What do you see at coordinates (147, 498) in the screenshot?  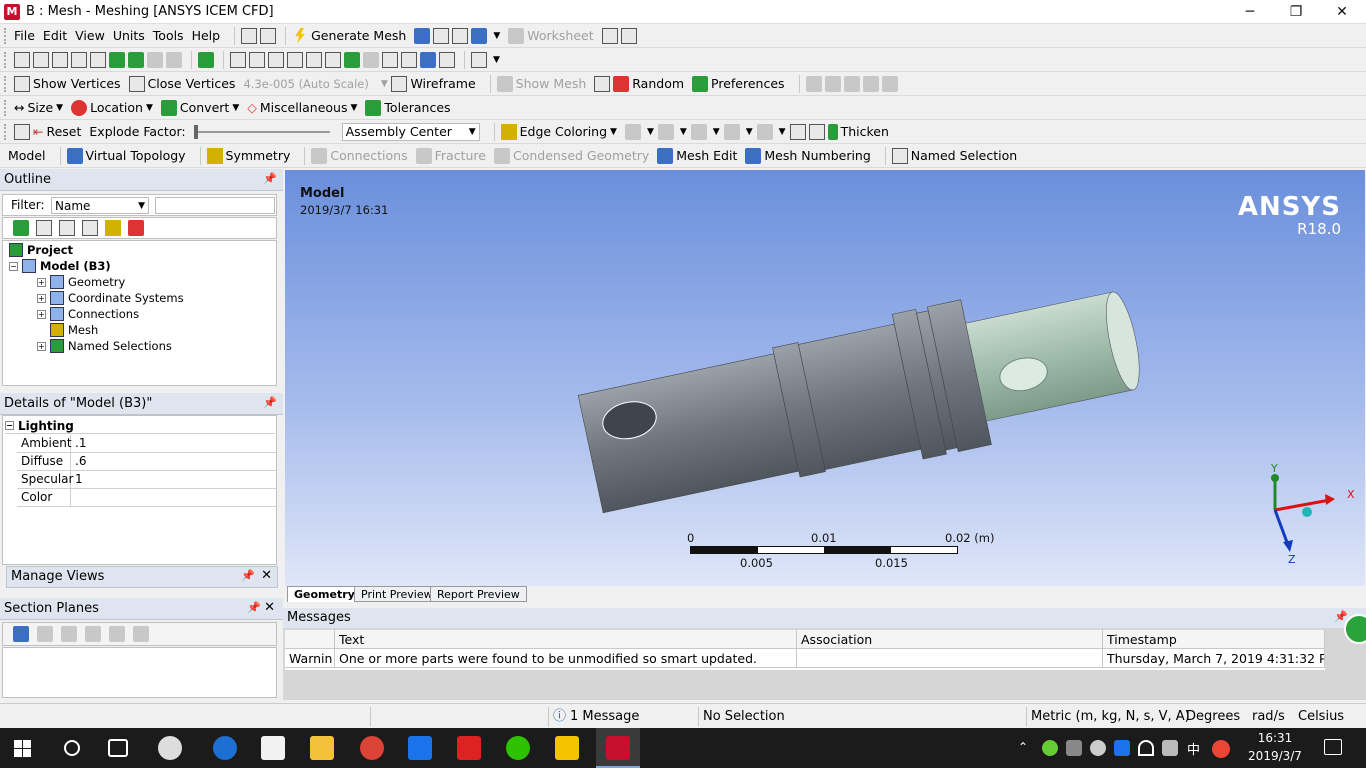 I see `details-row-color: Color` at bounding box center [147, 498].